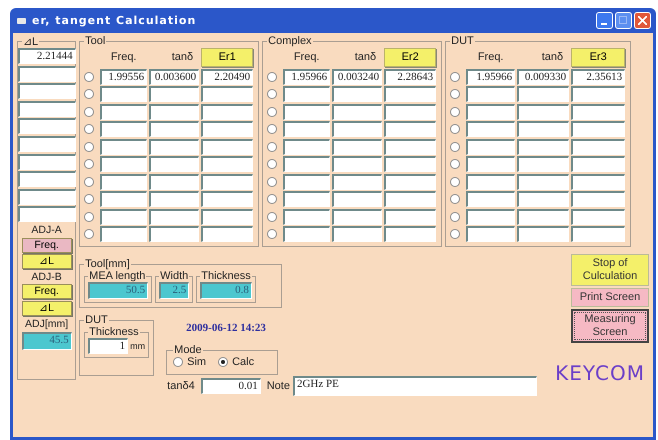  Describe the element at coordinates (174, 76) in the screenshot. I see `table-cell: 0.003600` at that location.